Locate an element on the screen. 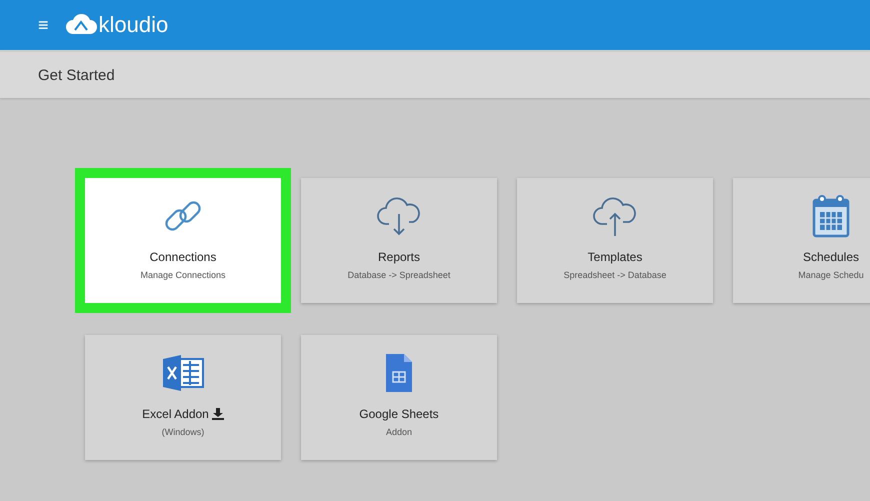 Image resolution: width=870 pixels, height=501 pixels. card-subtitle: Addon is located at coordinates (399, 432).